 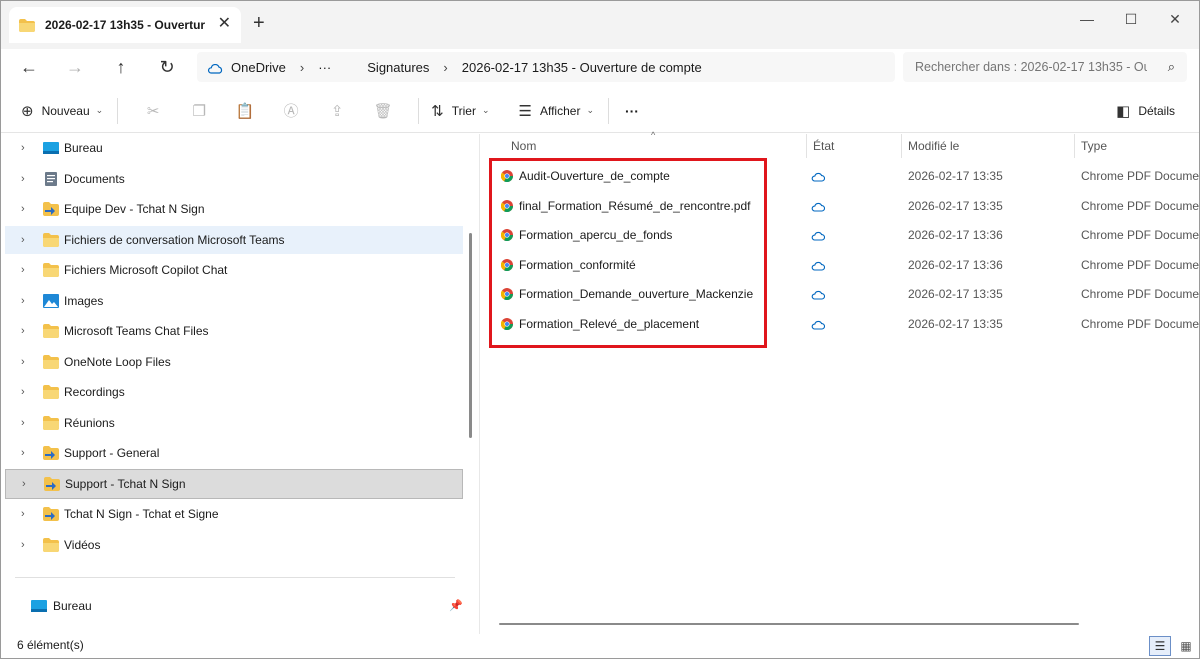 I want to click on share-icon: ⇪, so click(x=337, y=111).